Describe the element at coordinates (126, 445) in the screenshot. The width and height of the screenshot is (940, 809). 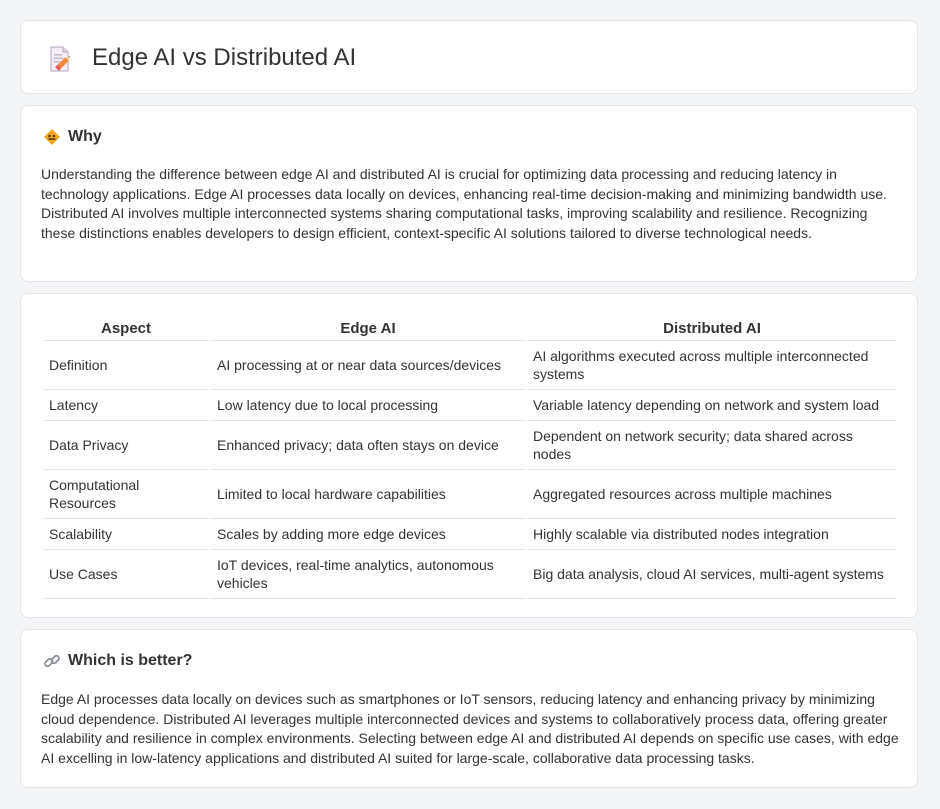
I see `aspect-cell: Data Privacy` at that location.